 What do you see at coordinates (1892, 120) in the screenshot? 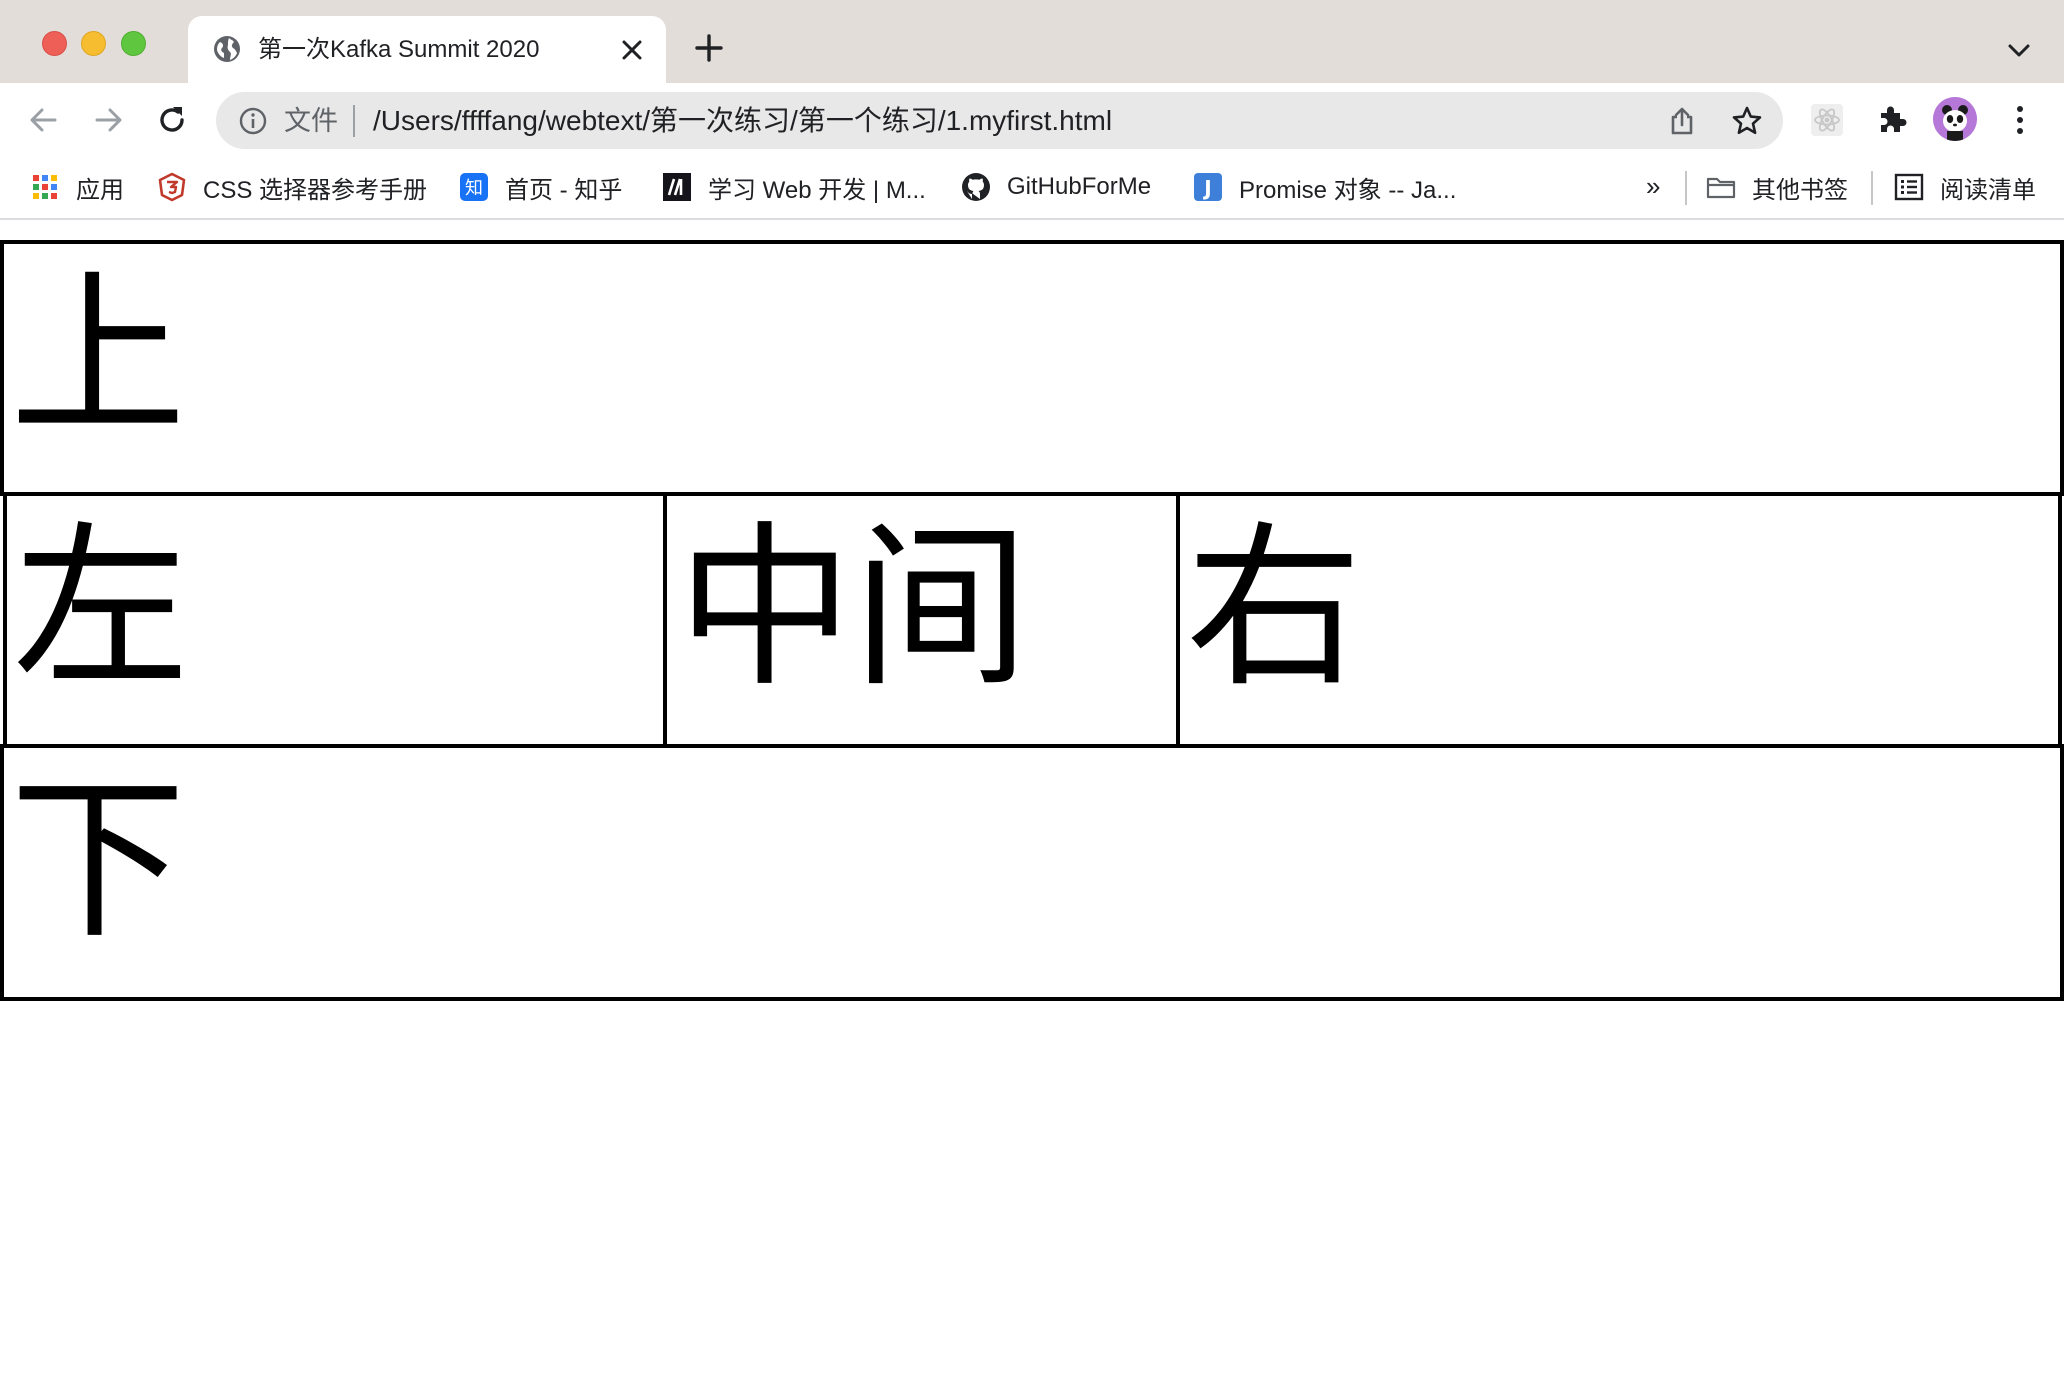
I see `extensions-puzzle-icon` at bounding box center [1892, 120].